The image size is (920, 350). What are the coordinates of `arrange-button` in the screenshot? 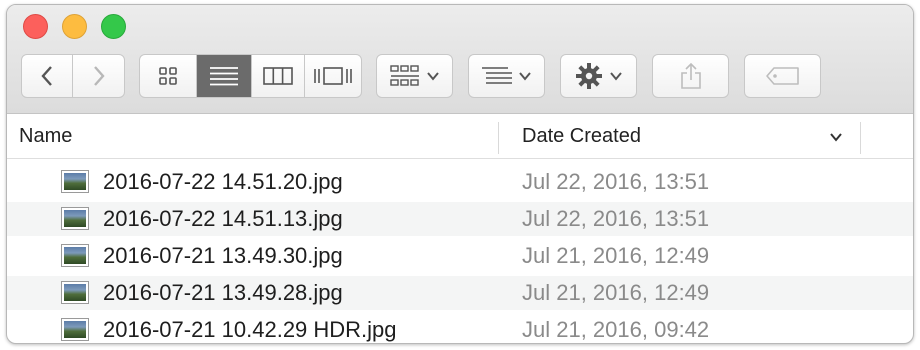 It's located at (414, 76).